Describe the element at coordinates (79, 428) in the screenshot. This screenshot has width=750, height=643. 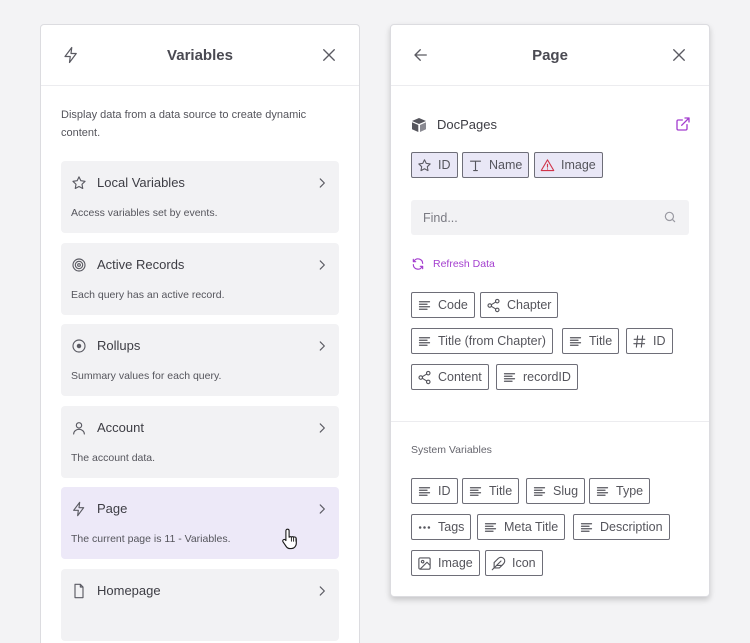
I see `user-icon` at that location.